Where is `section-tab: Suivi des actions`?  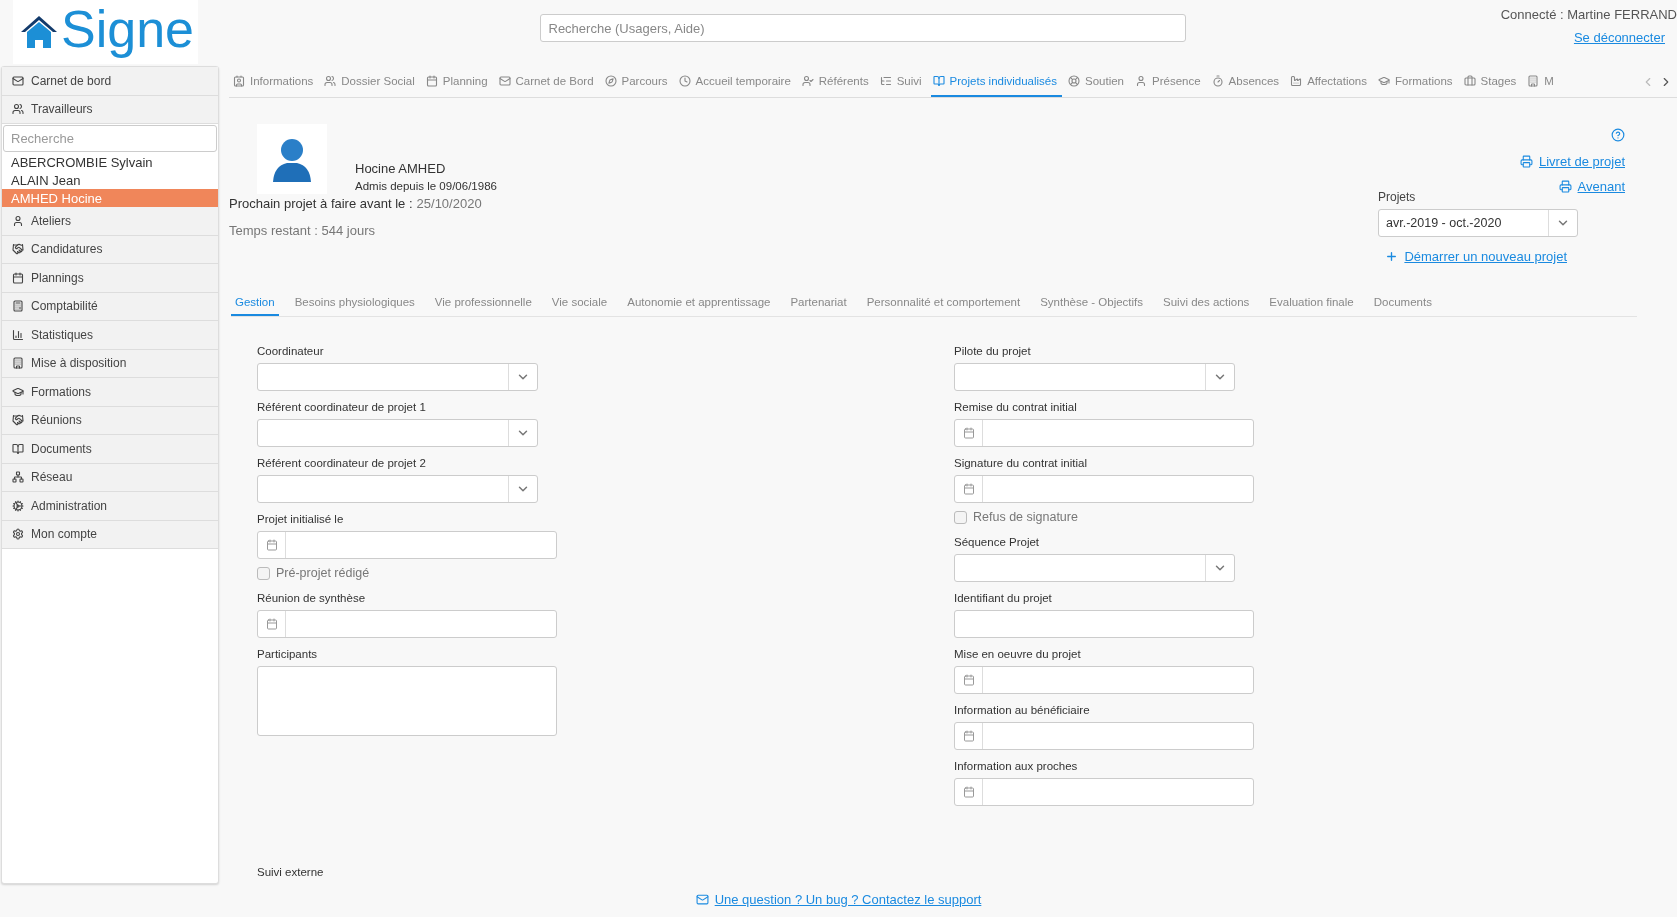
section-tab: Suivi des actions is located at coordinates (1206, 306).